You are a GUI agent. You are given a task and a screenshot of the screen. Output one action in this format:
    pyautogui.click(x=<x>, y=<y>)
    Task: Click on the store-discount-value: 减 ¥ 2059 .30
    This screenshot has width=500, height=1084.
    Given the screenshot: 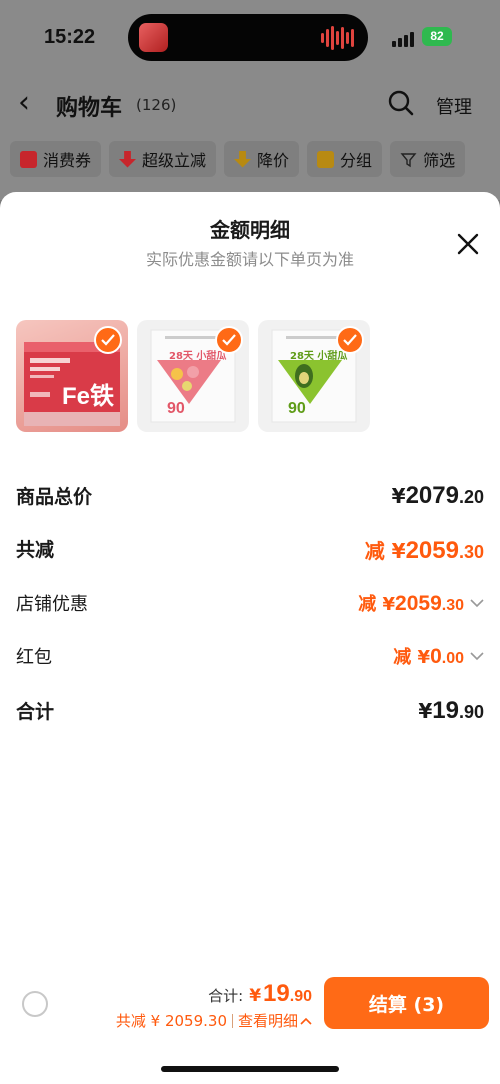 What is the action you would take?
    pyautogui.click(x=421, y=603)
    